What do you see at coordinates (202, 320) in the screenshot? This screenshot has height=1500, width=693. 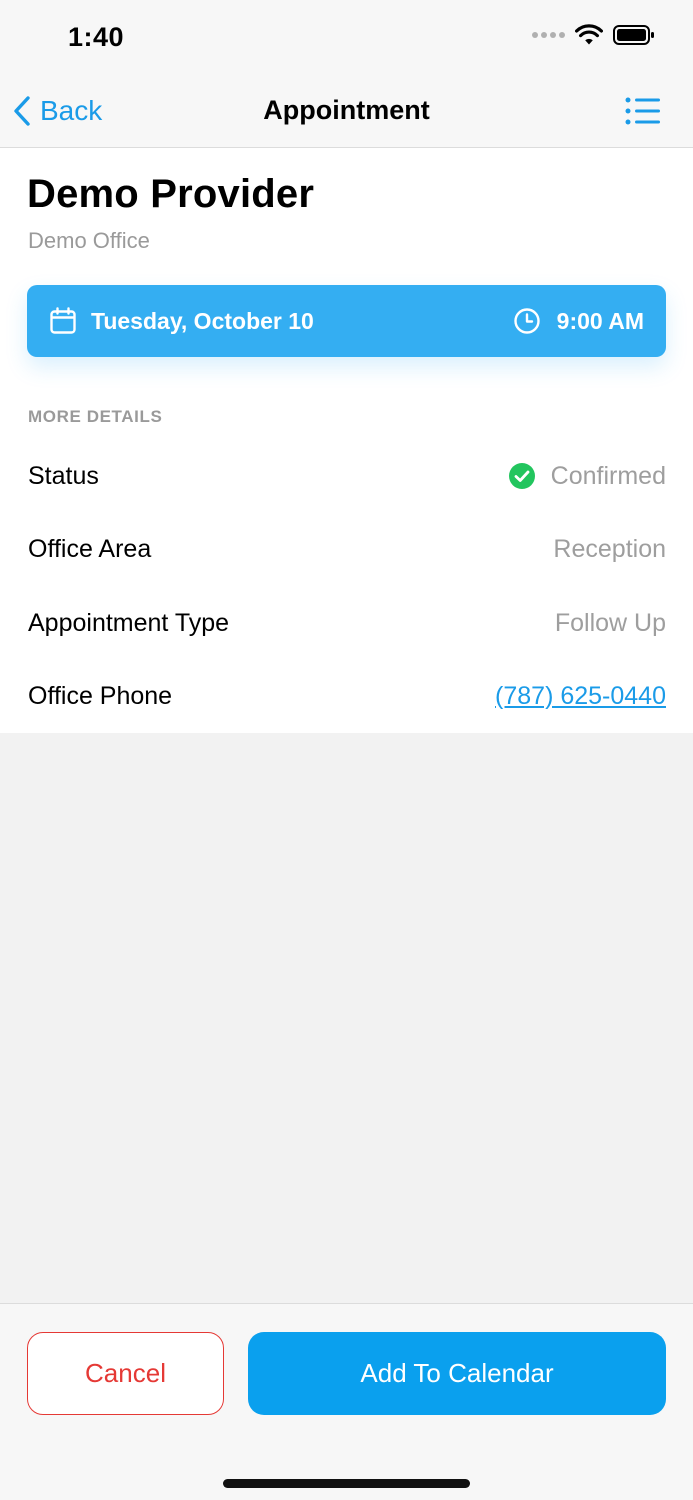 I see `date-text: Tuesday, October 10` at bounding box center [202, 320].